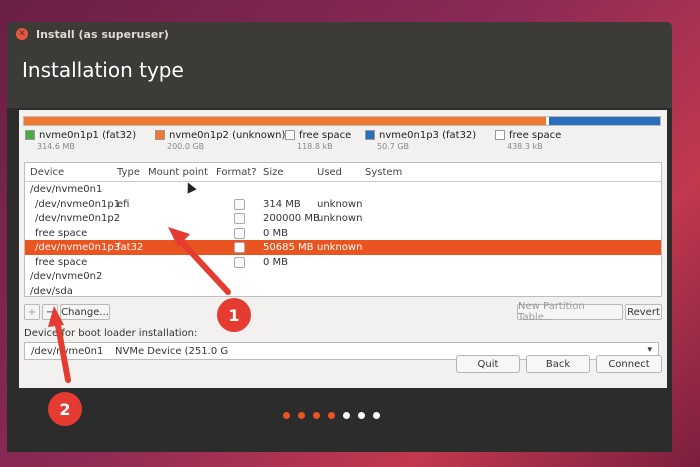  Describe the element at coordinates (339, 34) in the screenshot. I see `title-bar: ✕ Install (as superuser)` at that location.